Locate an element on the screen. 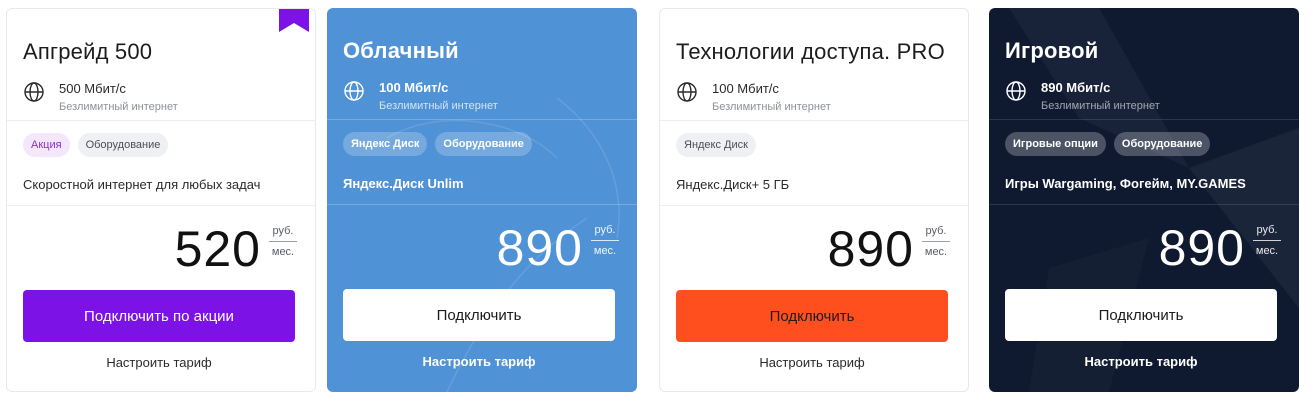 The height and width of the screenshot is (405, 1314). bookmark-ribbon-icon is located at coordinates (294, 20).